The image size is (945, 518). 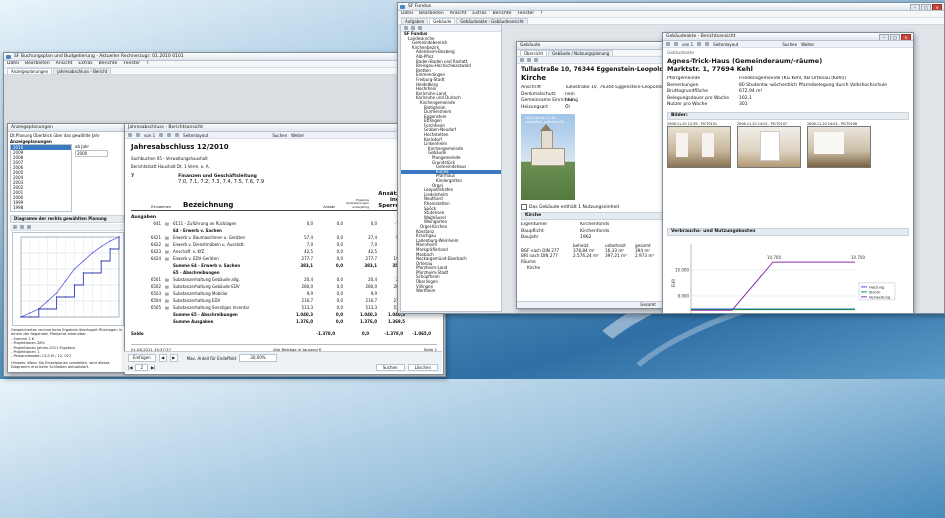 What do you see at coordinates (167, 237) in the screenshot?
I see `row-icon: ▤` at bounding box center [167, 237].